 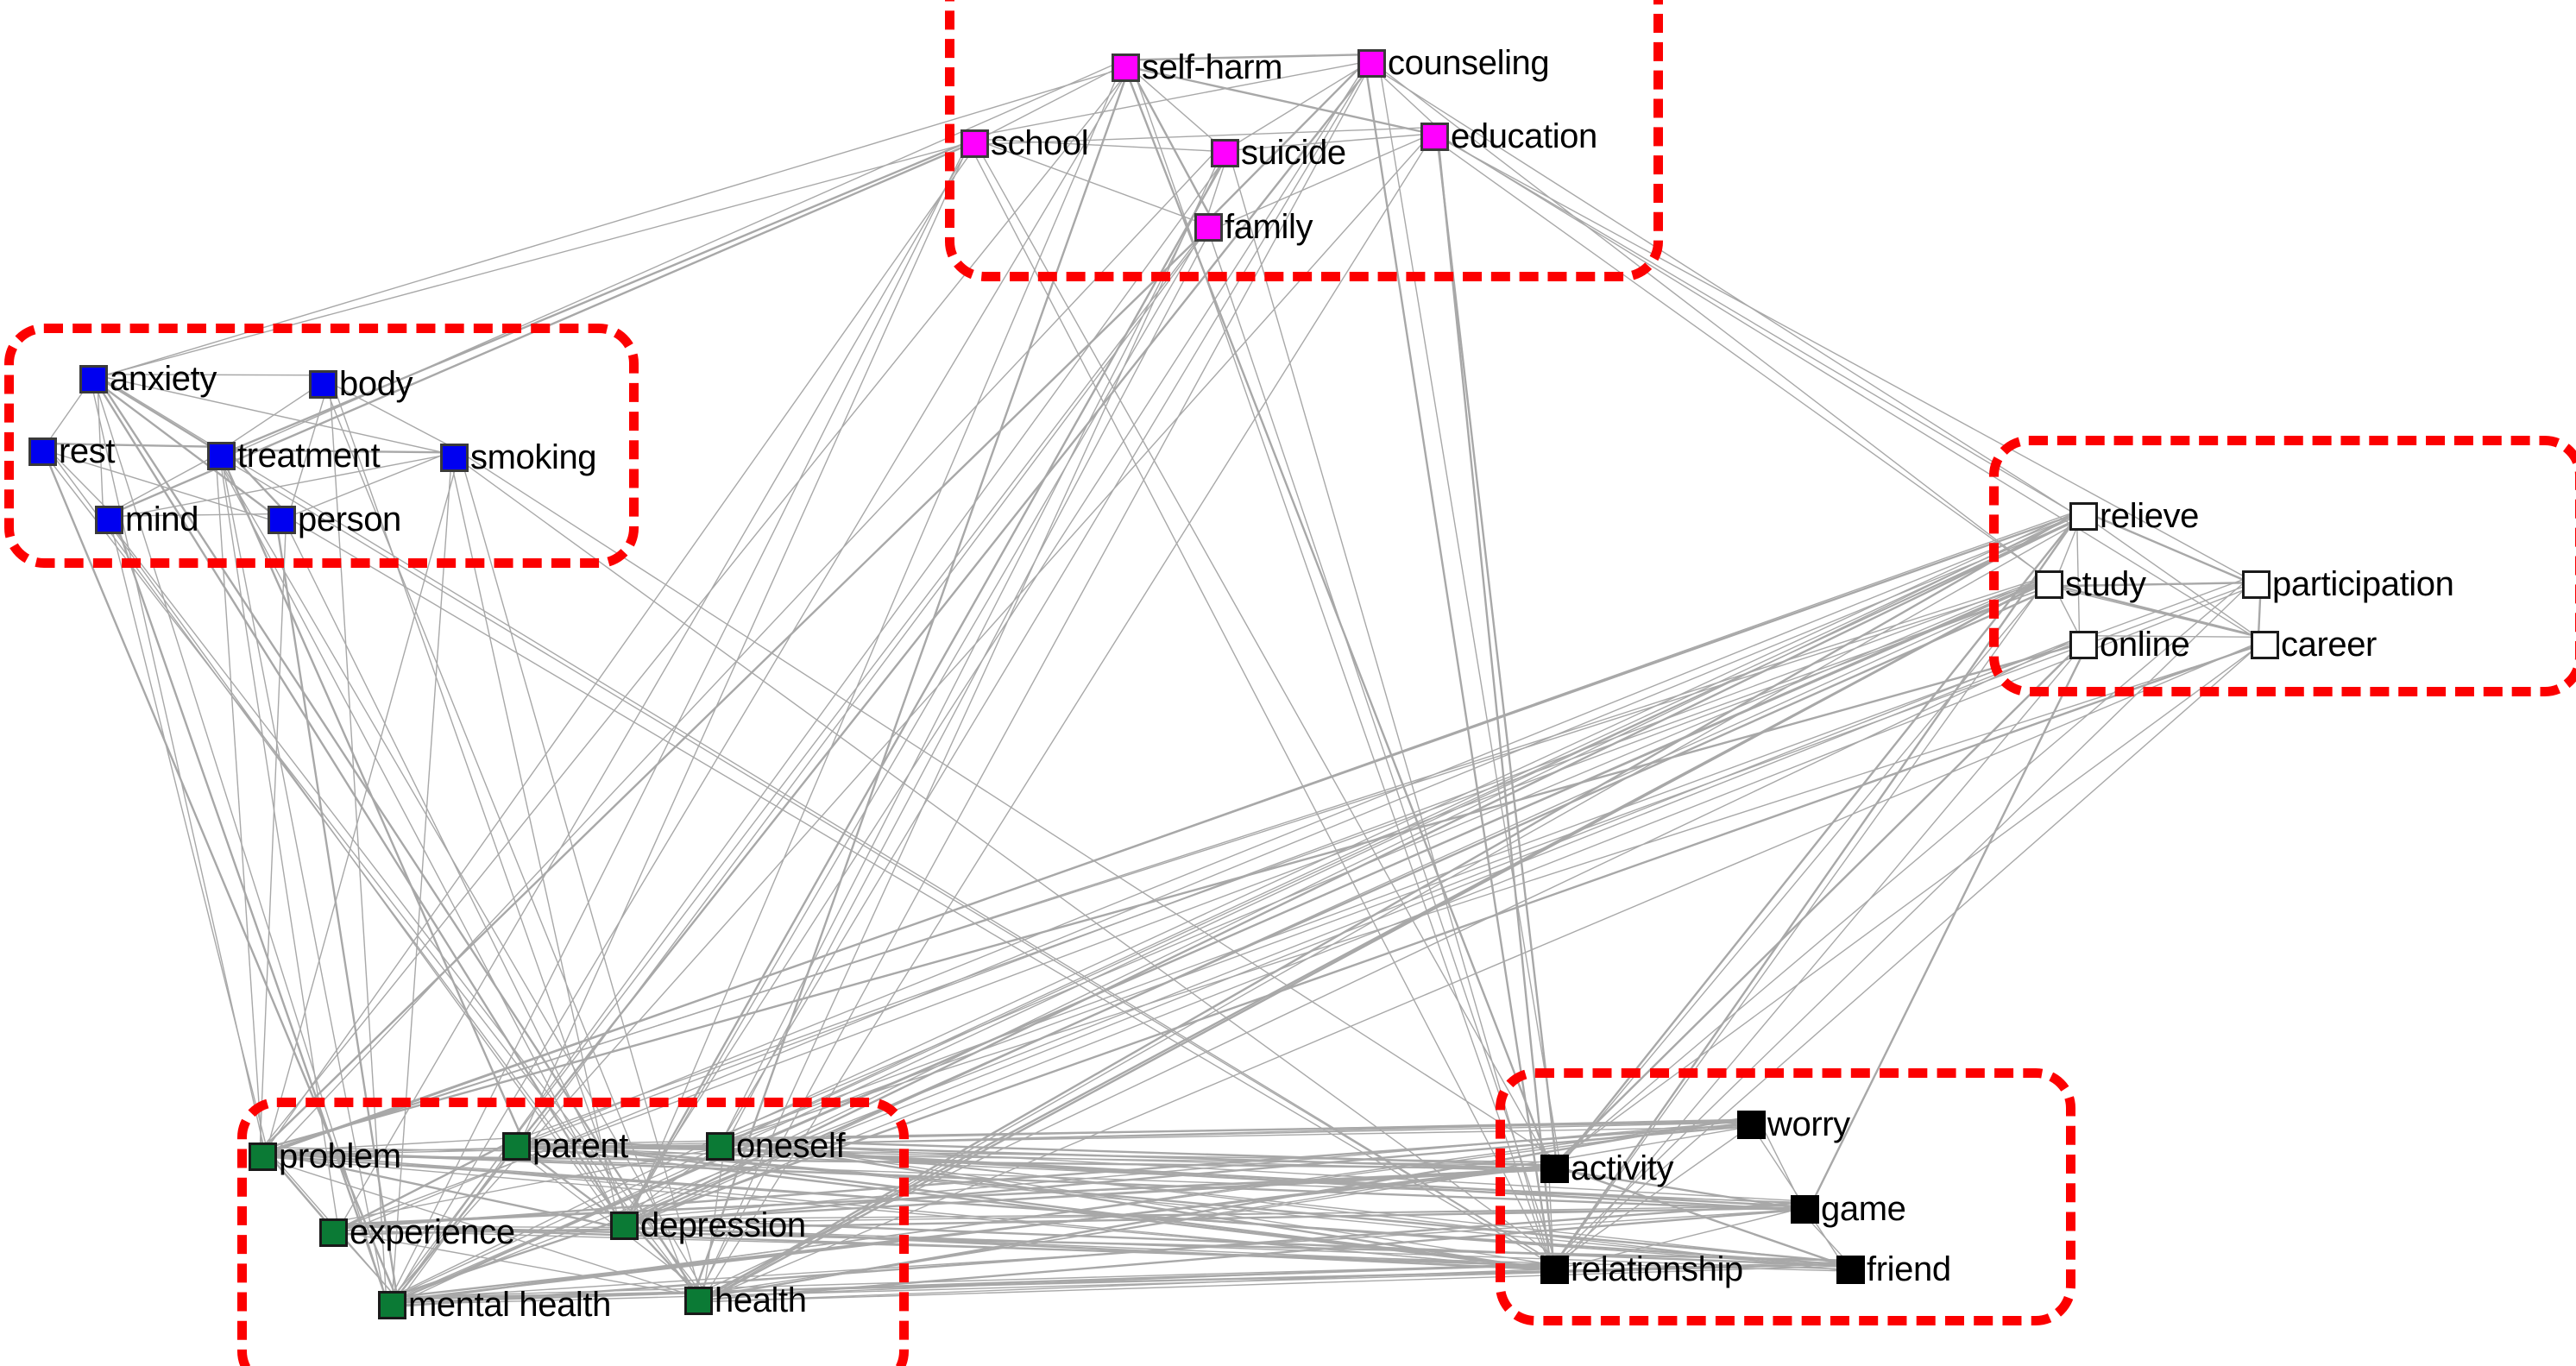 What do you see at coordinates (761, 1300) in the screenshot?
I see `node-label: health` at bounding box center [761, 1300].